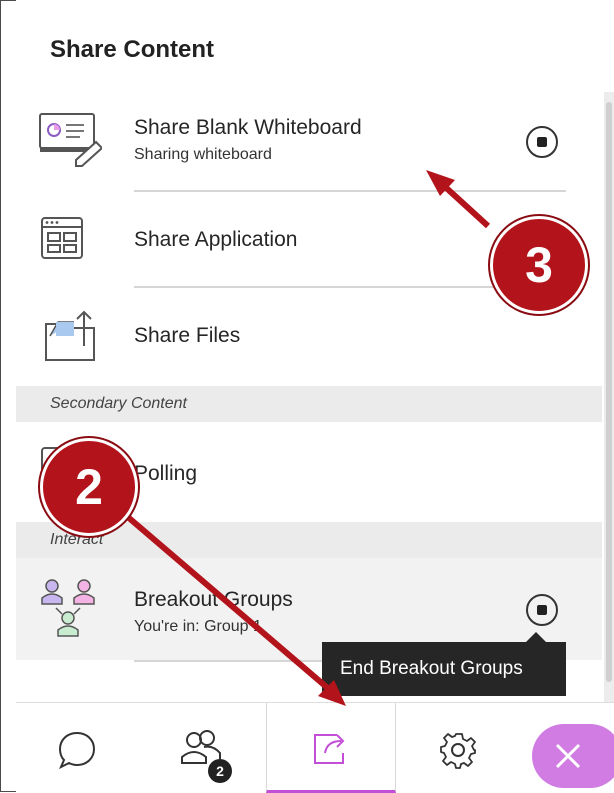  I want to click on annotation-callout-2: 2, so click(89, 487).